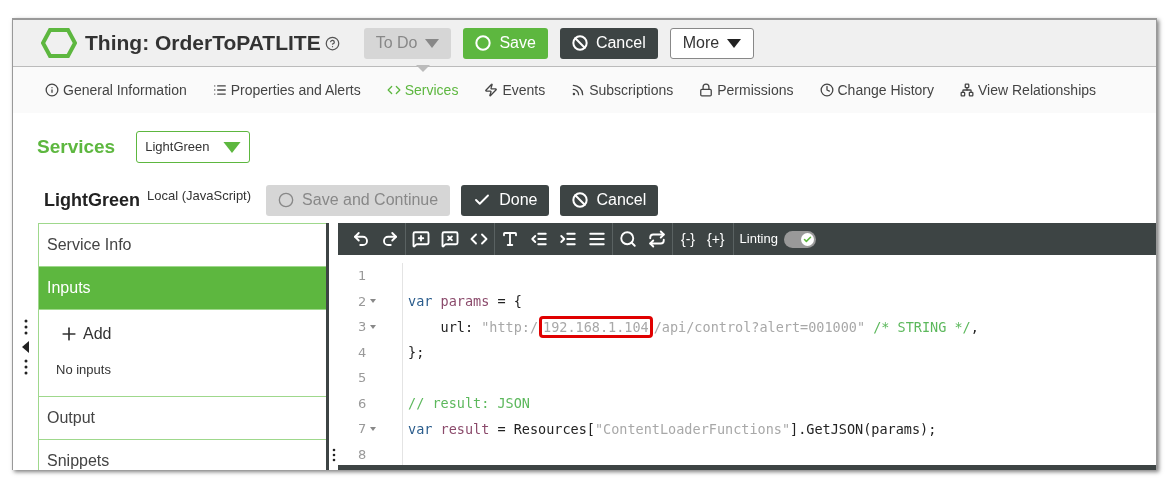 The width and height of the screenshot is (1168, 483). What do you see at coordinates (367, 327) in the screenshot?
I see `line-number: 3` at bounding box center [367, 327].